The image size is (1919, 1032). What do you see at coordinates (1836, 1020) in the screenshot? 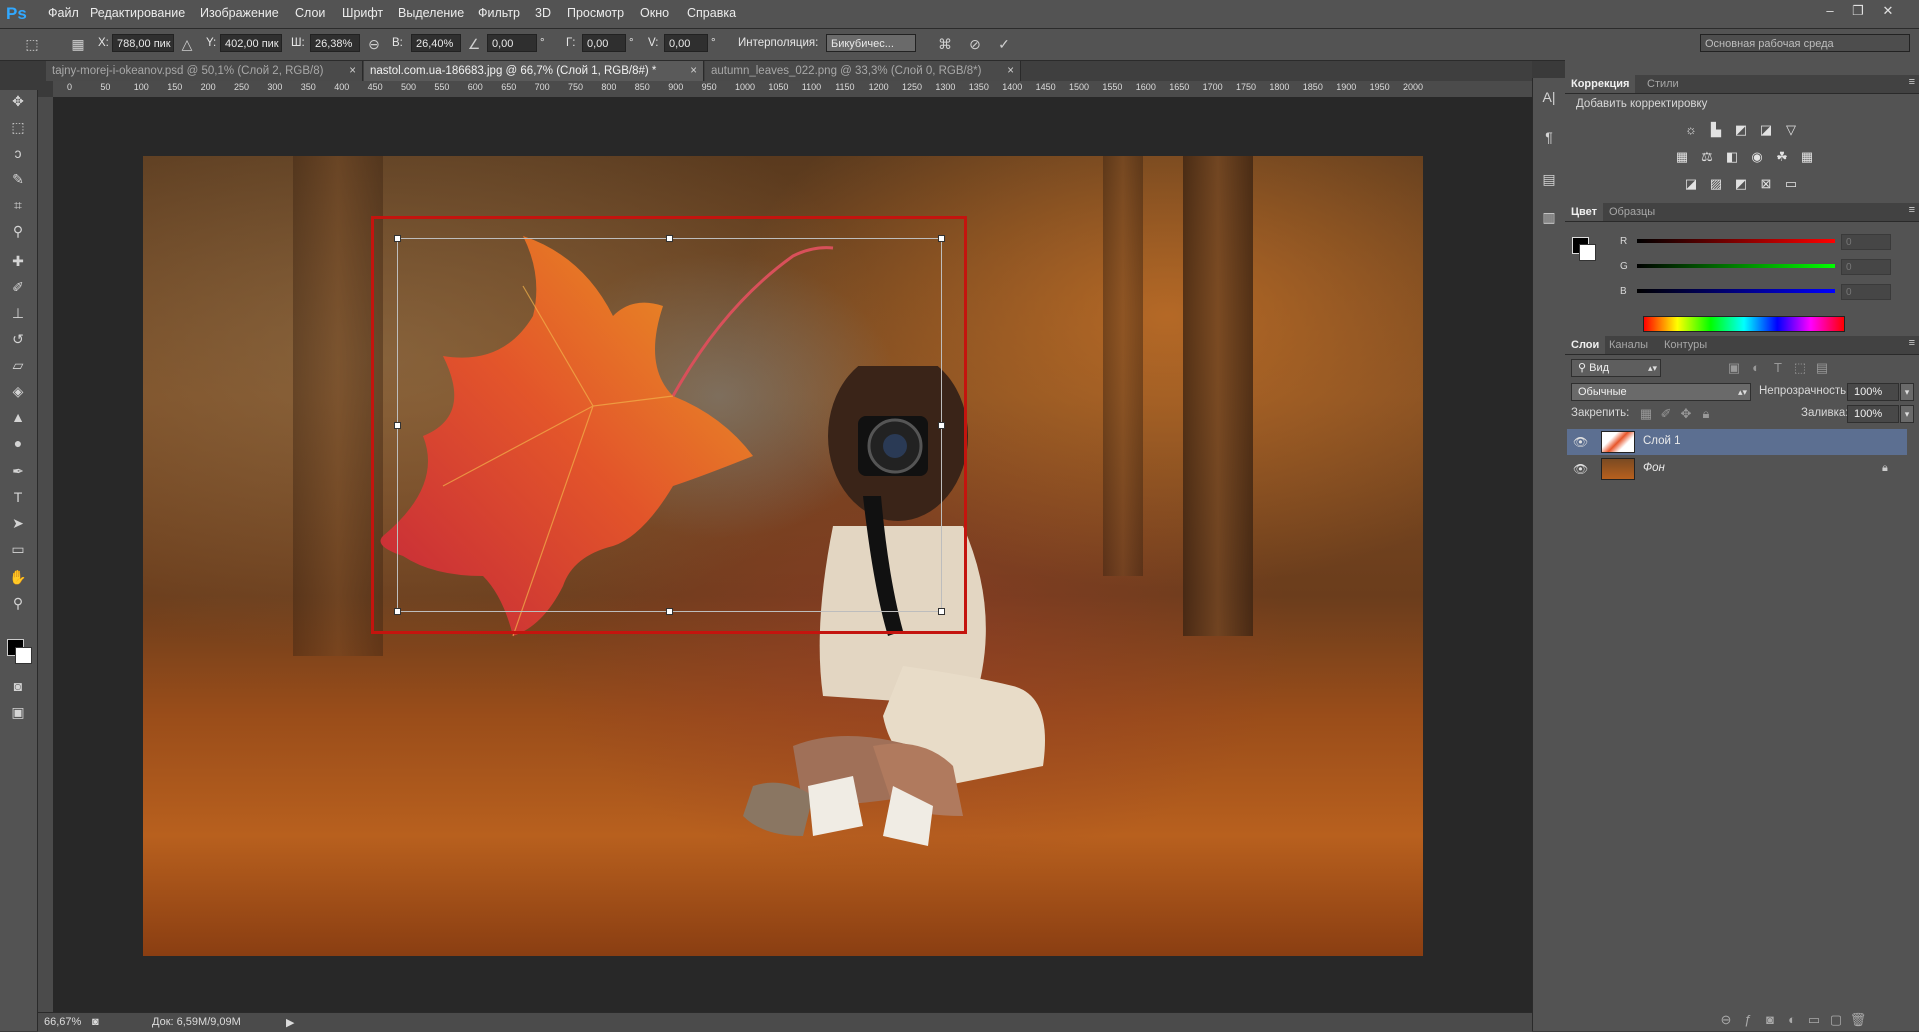
I see `new-layer-icon: ▢` at bounding box center [1836, 1020].